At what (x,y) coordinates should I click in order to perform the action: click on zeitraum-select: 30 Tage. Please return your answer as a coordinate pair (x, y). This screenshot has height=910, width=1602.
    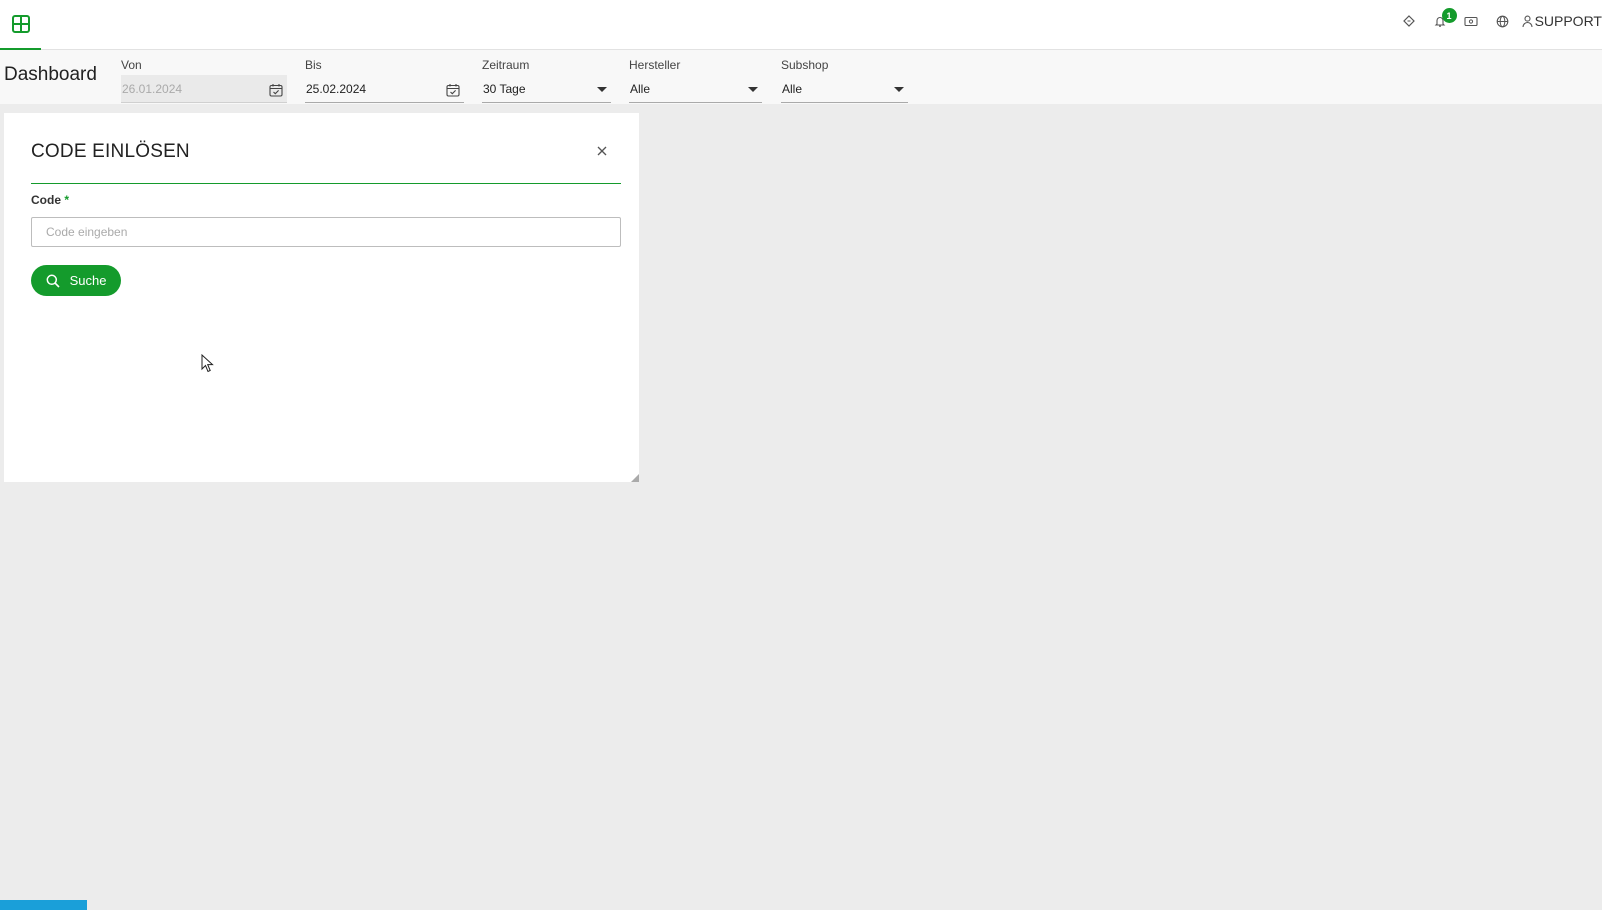
    Looking at the image, I should click on (546, 89).